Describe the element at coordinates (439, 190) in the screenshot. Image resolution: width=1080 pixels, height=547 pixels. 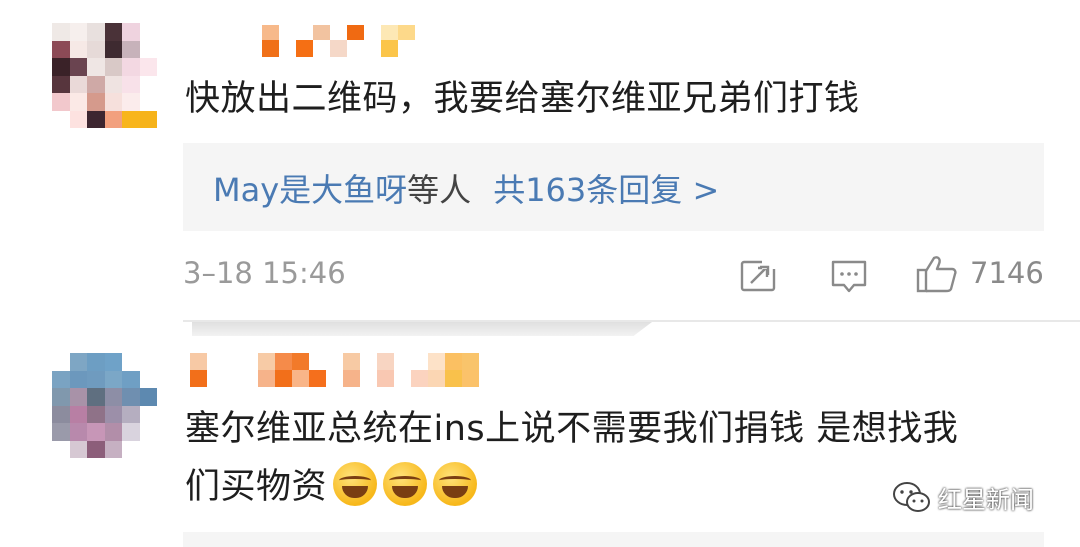
I see `reply-author-suffix: 等人` at that location.